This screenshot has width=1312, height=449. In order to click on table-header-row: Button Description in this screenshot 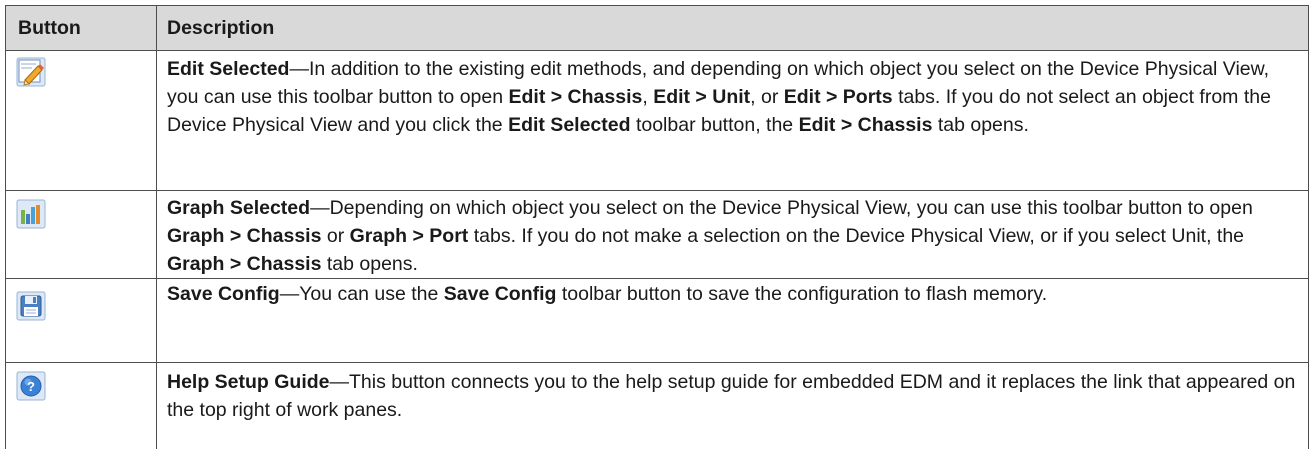, I will do `click(657, 28)`.